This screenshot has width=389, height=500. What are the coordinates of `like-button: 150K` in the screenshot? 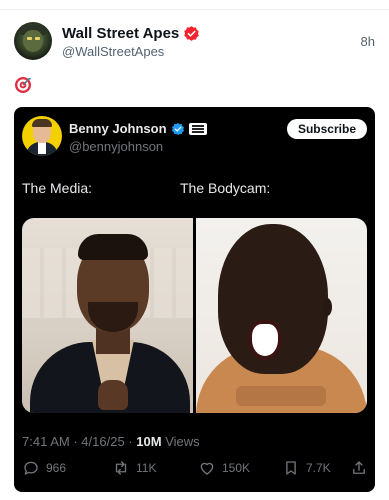 It's located at (224, 468).